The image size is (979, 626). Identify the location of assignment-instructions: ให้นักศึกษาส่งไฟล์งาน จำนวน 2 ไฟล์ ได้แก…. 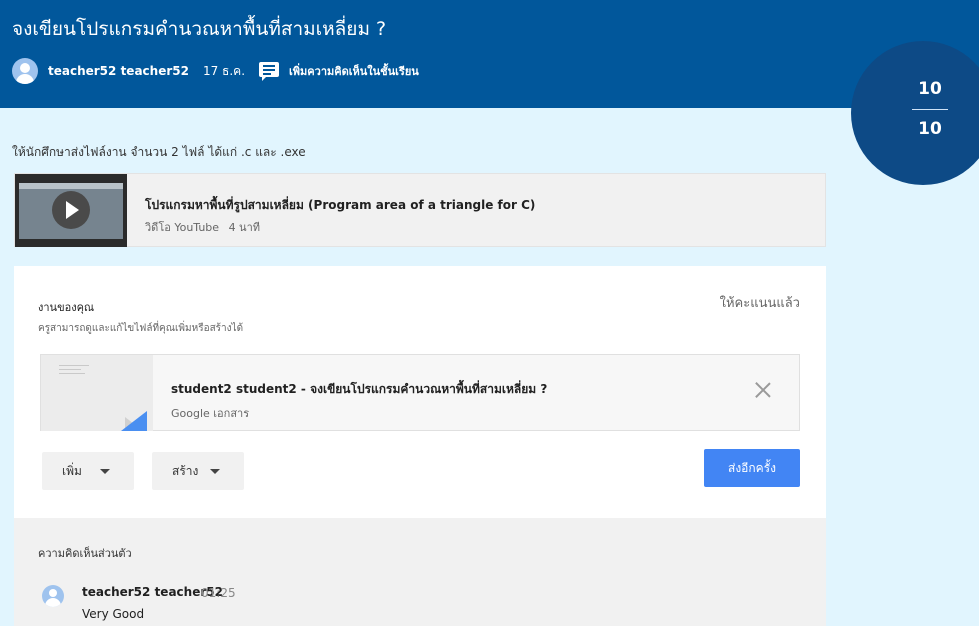
(159, 152).